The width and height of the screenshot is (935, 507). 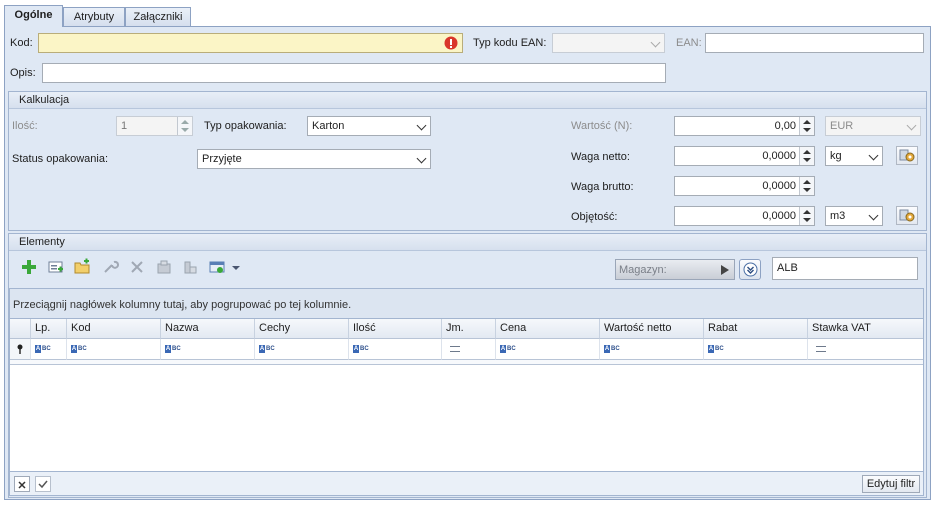 I want to click on column-header: Kod, so click(x=114, y=329).